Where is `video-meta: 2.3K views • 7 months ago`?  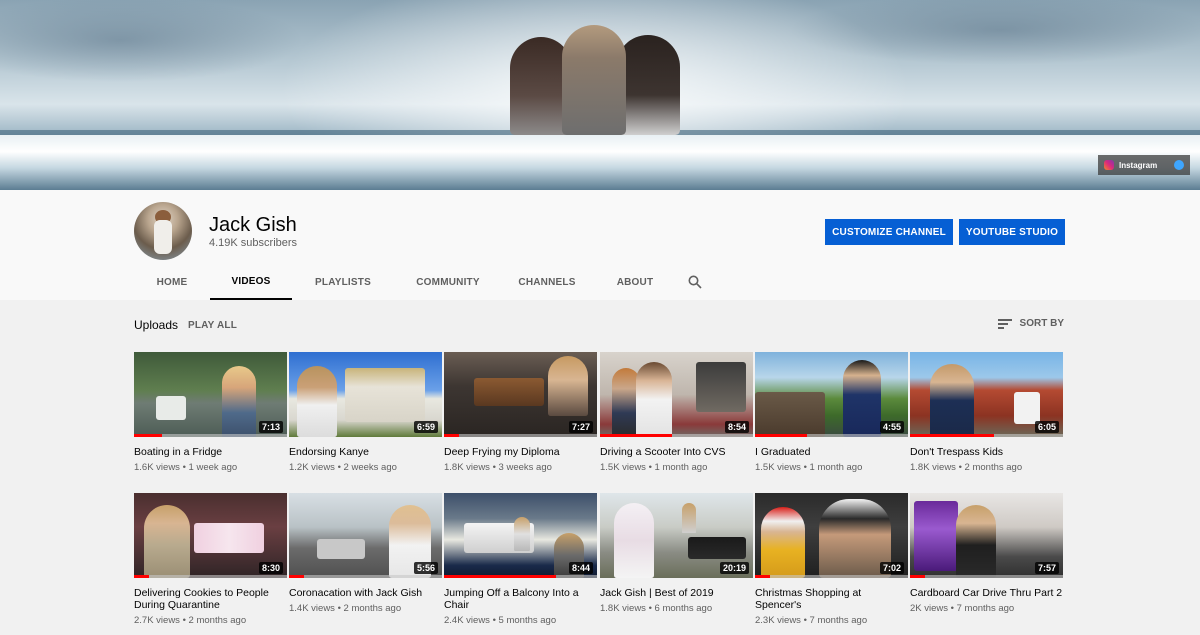
video-meta: 2.3K views • 7 months ago is located at coordinates (831, 620).